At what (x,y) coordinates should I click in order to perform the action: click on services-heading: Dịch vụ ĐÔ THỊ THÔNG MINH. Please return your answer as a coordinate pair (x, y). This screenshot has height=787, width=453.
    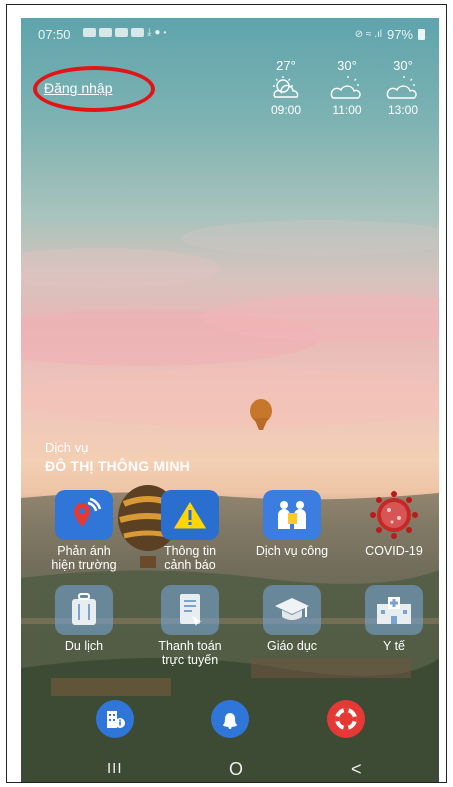
    Looking at the image, I should click on (117, 457).